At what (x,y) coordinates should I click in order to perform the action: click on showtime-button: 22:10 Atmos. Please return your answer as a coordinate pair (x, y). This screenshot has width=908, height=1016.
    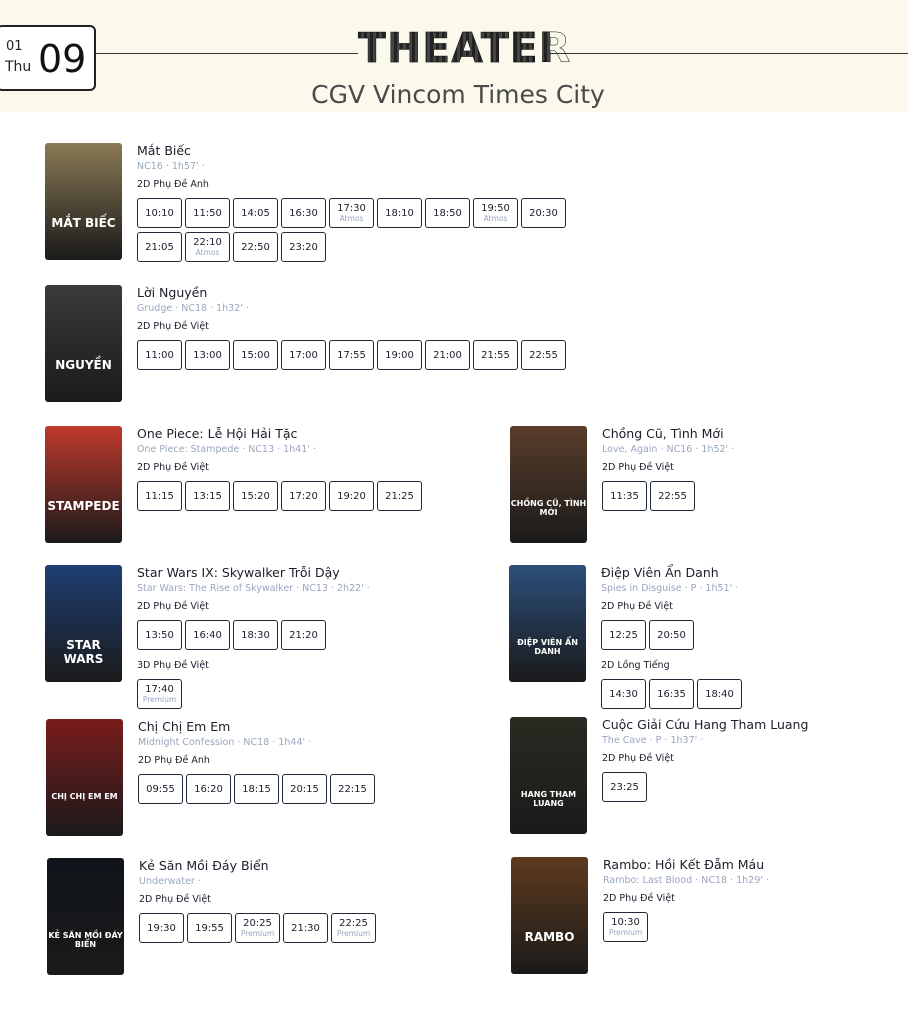
    Looking at the image, I should click on (207, 247).